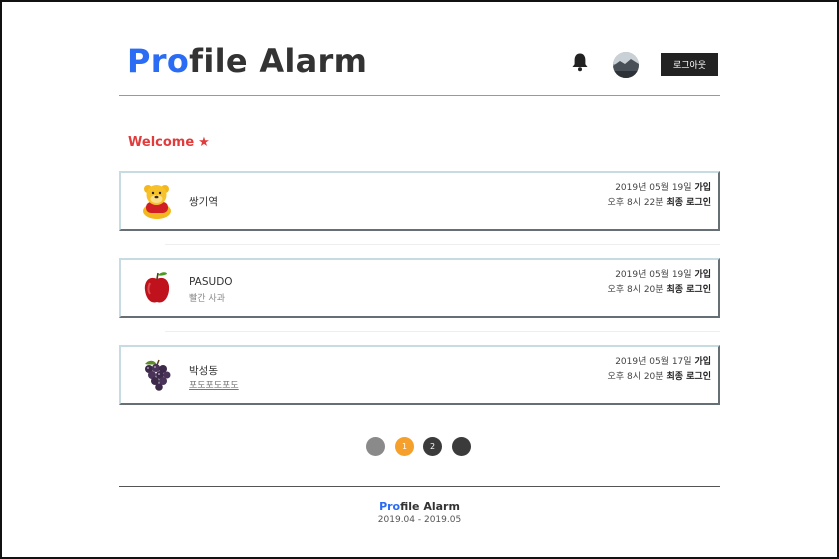 The image size is (839, 559). I want to click on footer-logo-rest: file Alarm, so click(430, 506).